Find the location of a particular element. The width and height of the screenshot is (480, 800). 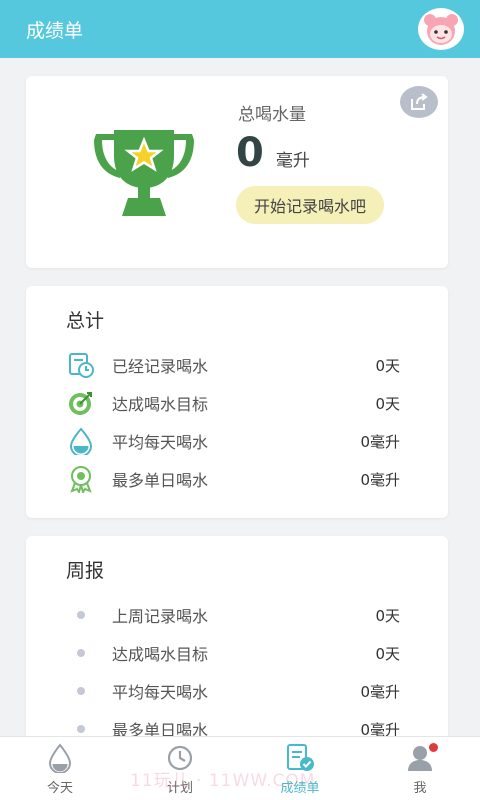

stat-label: 已经记录喝水 is located at coordinates (160, 366).